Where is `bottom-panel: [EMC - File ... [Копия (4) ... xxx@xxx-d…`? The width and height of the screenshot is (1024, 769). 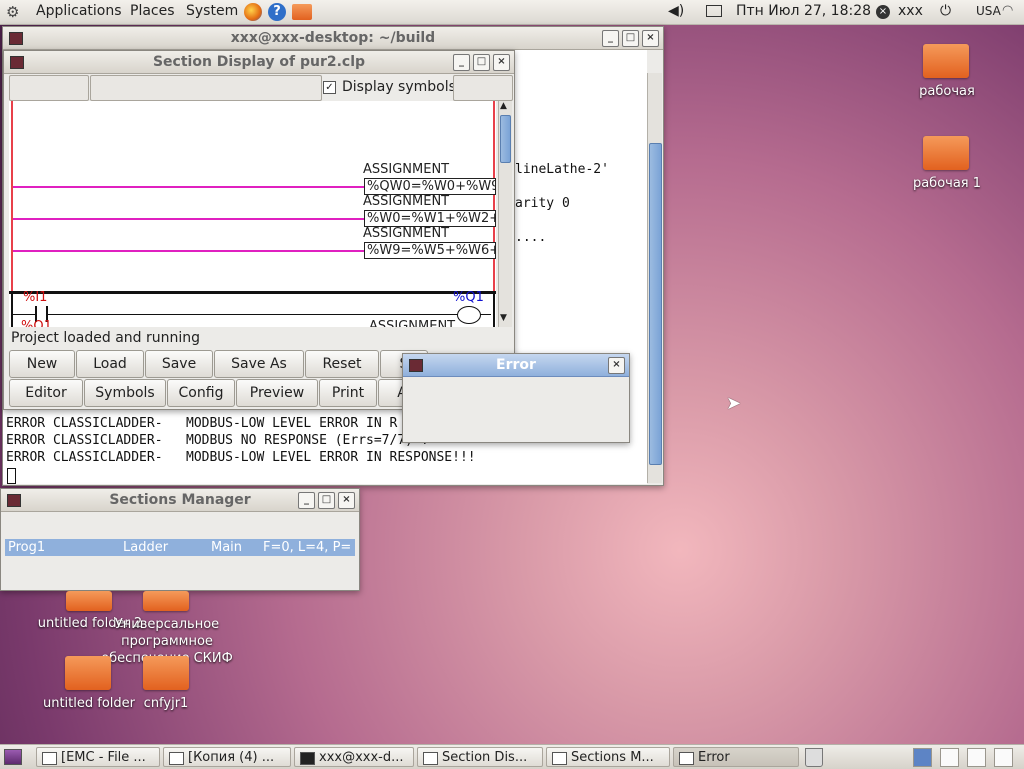
bottom-panel: [EMC - File ... [Копия (4) ... xxx@xxx-d… is located at coordinates (512, 756).